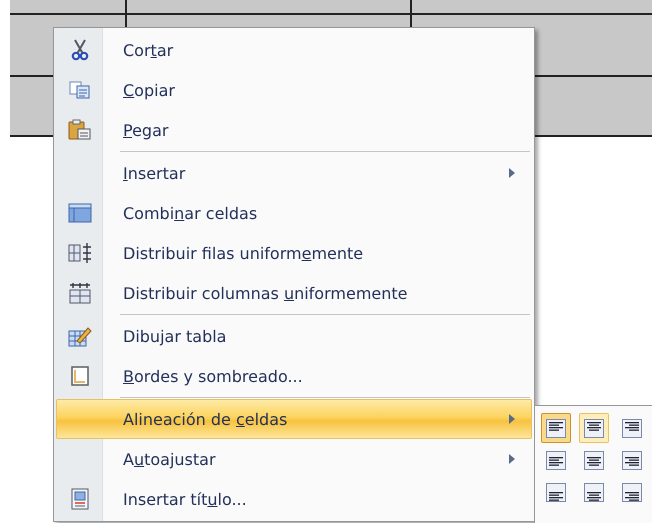  Describe the element at coordinates (294, 336) in the screenshot. I see `menu-item: Dibujar tabla` at that location.